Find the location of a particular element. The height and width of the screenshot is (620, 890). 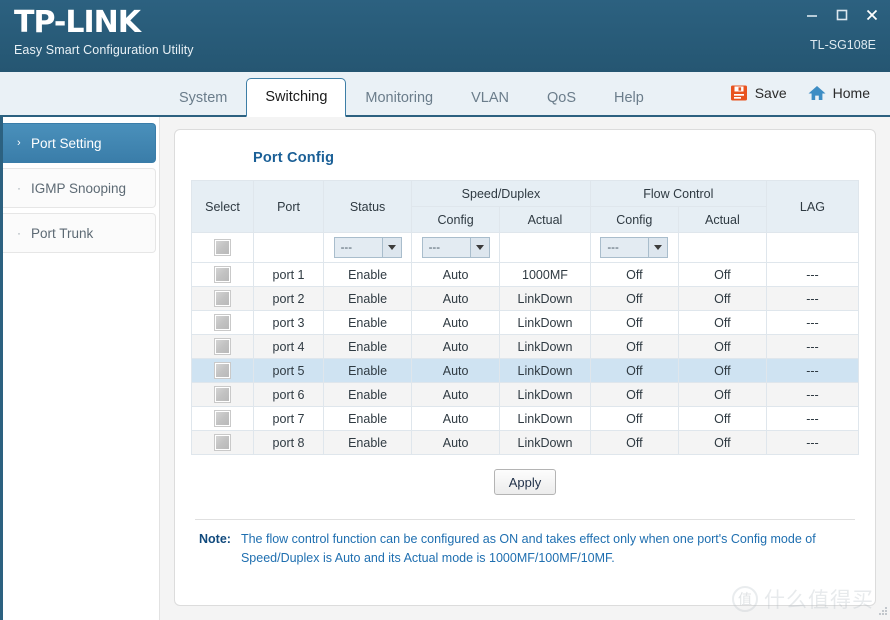

filter-flow-config-cell: --- is located at coordinates (634, 247).